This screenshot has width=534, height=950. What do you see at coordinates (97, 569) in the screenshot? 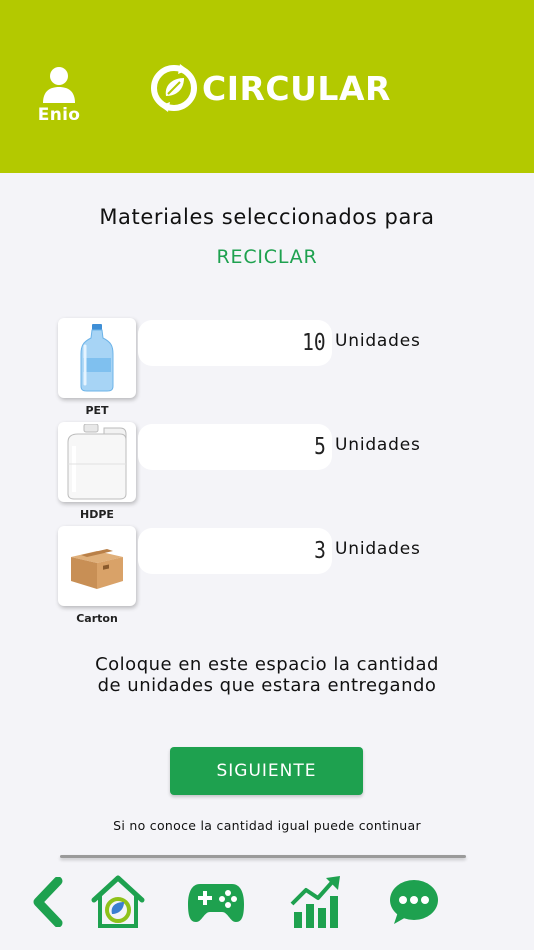
I see `cardboard-box-icon` at bounding box center [97, 569].